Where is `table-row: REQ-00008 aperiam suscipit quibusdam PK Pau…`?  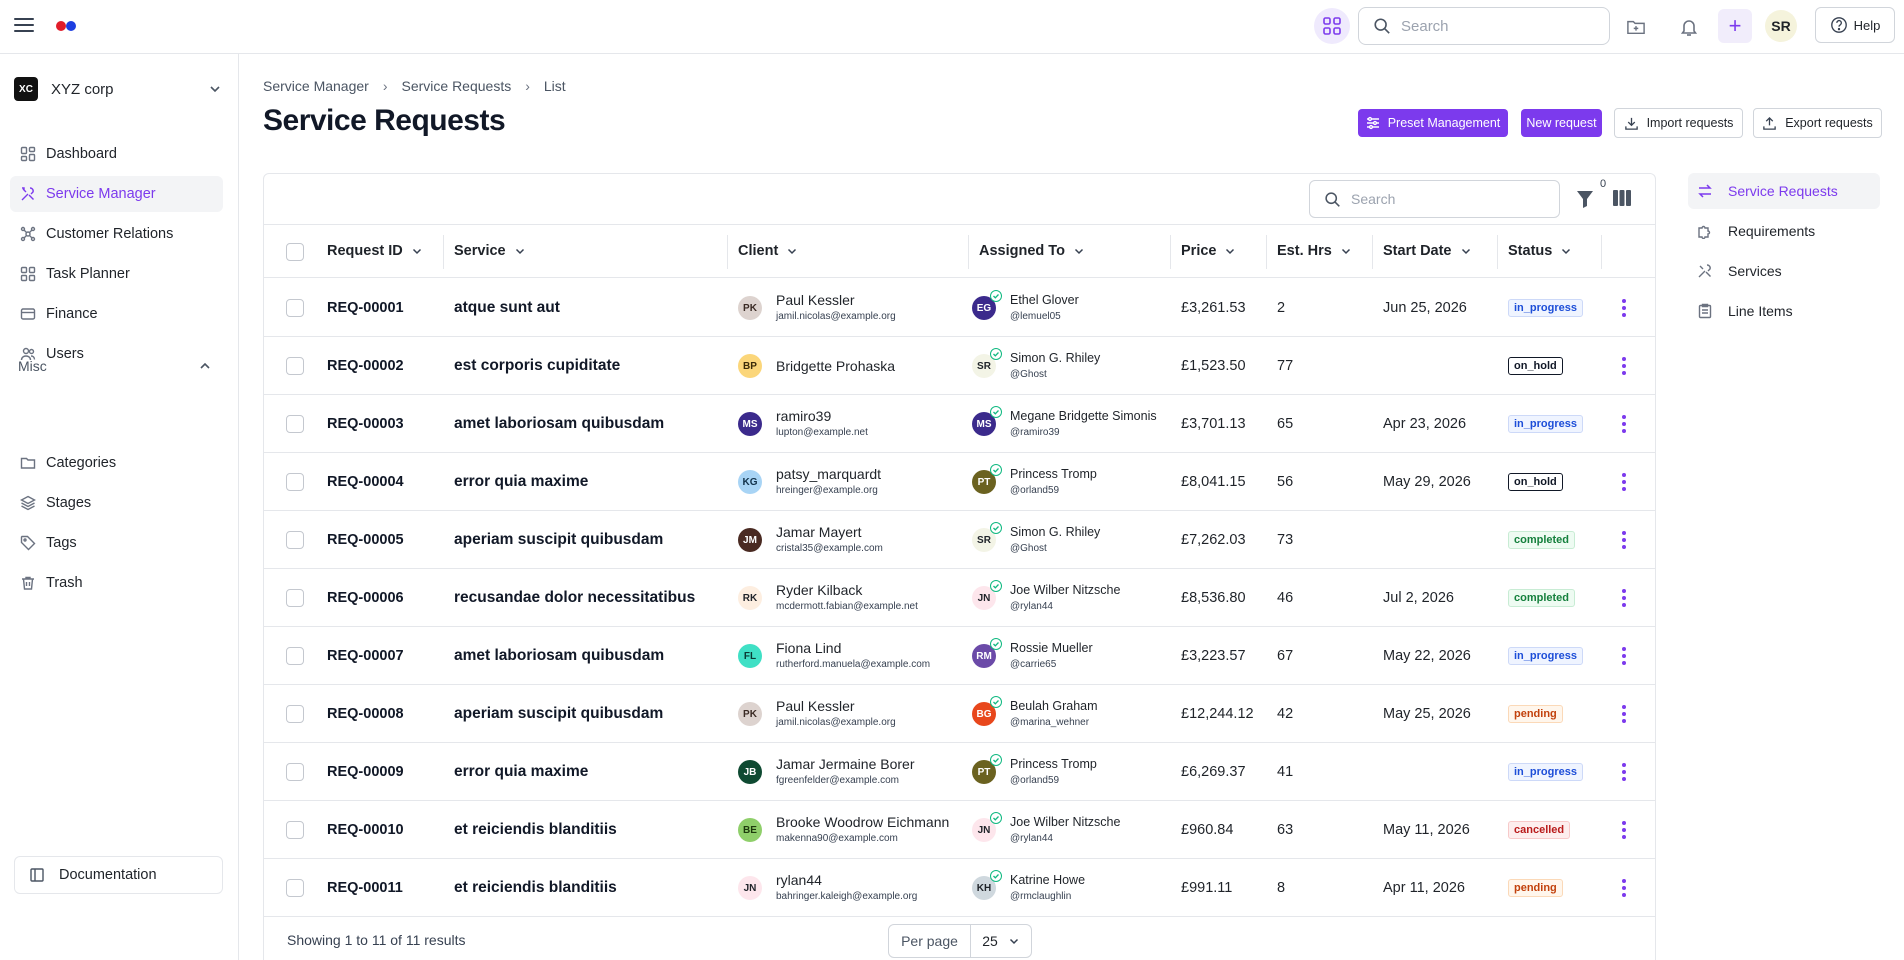 table-row: REQ-00008 aperiam suscipit quibusdam PK Pau… is located at coordinates (959, 714).